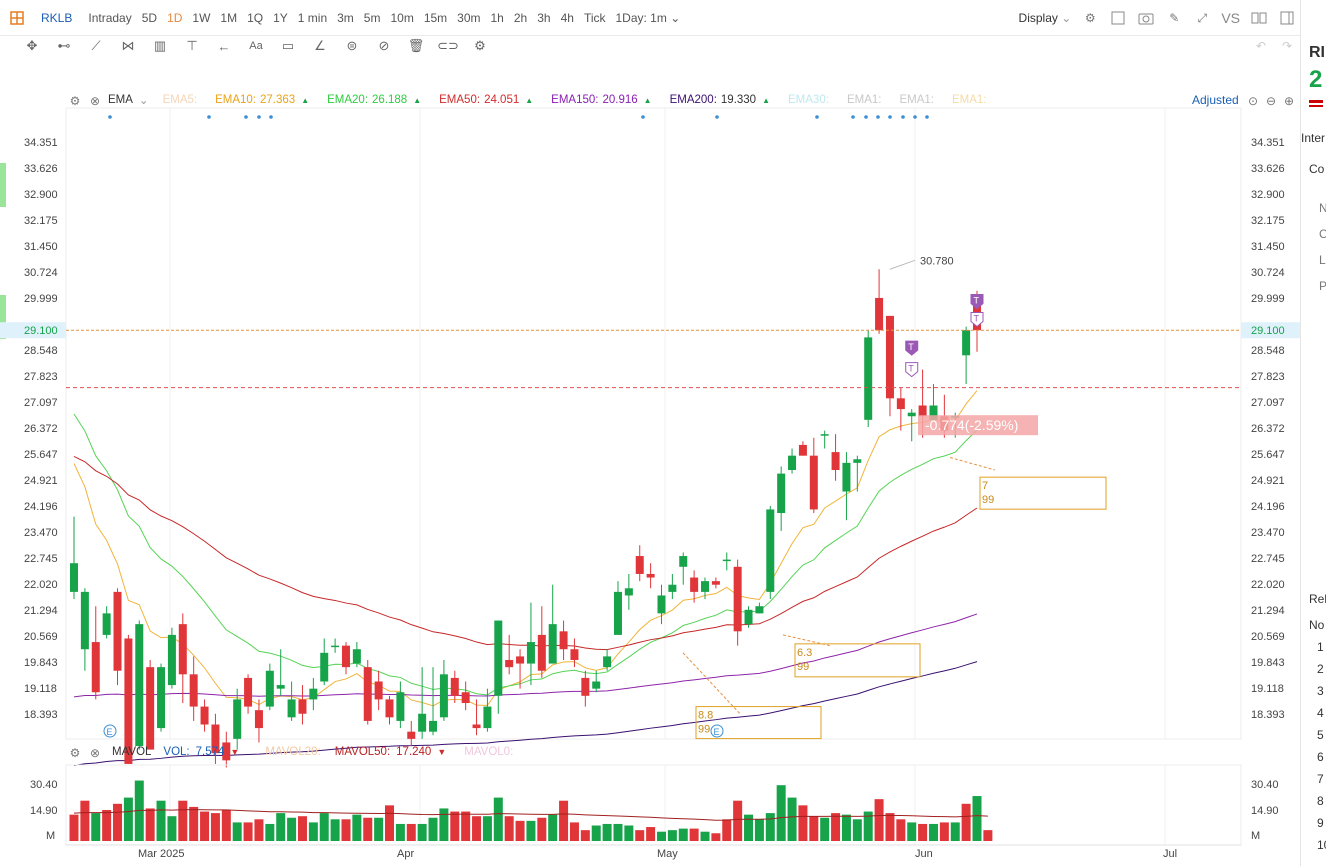 The width and height of the screenshot is (1326, 866). I want to click on interval-select: 1Day: 1m ⌄, so click(648, 18).